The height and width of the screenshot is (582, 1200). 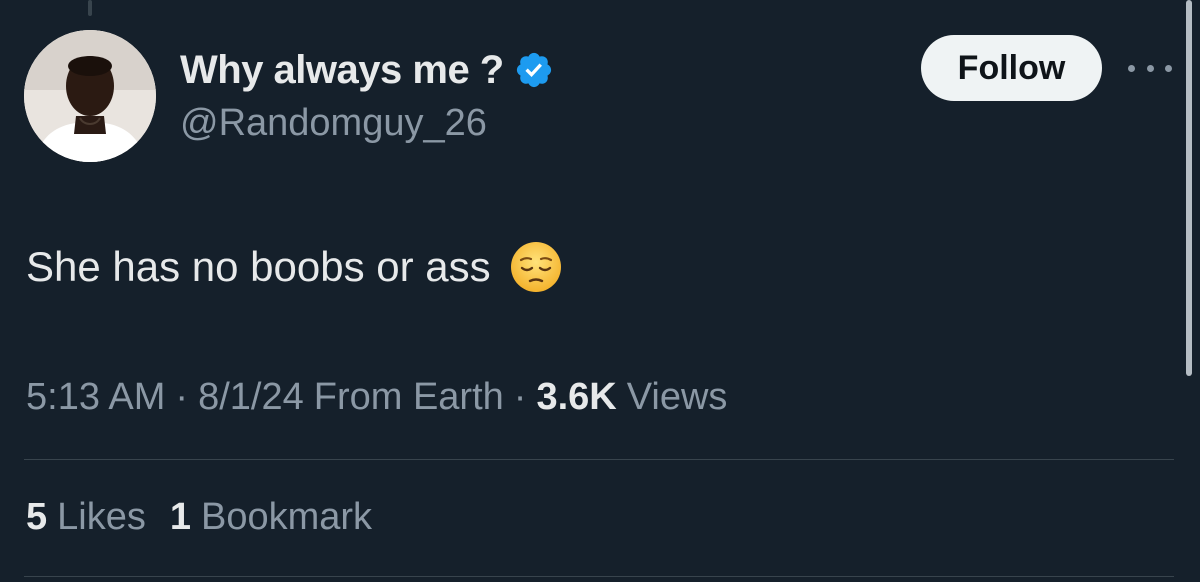 I want to click on avatar-image, so click(x=90, y=96).